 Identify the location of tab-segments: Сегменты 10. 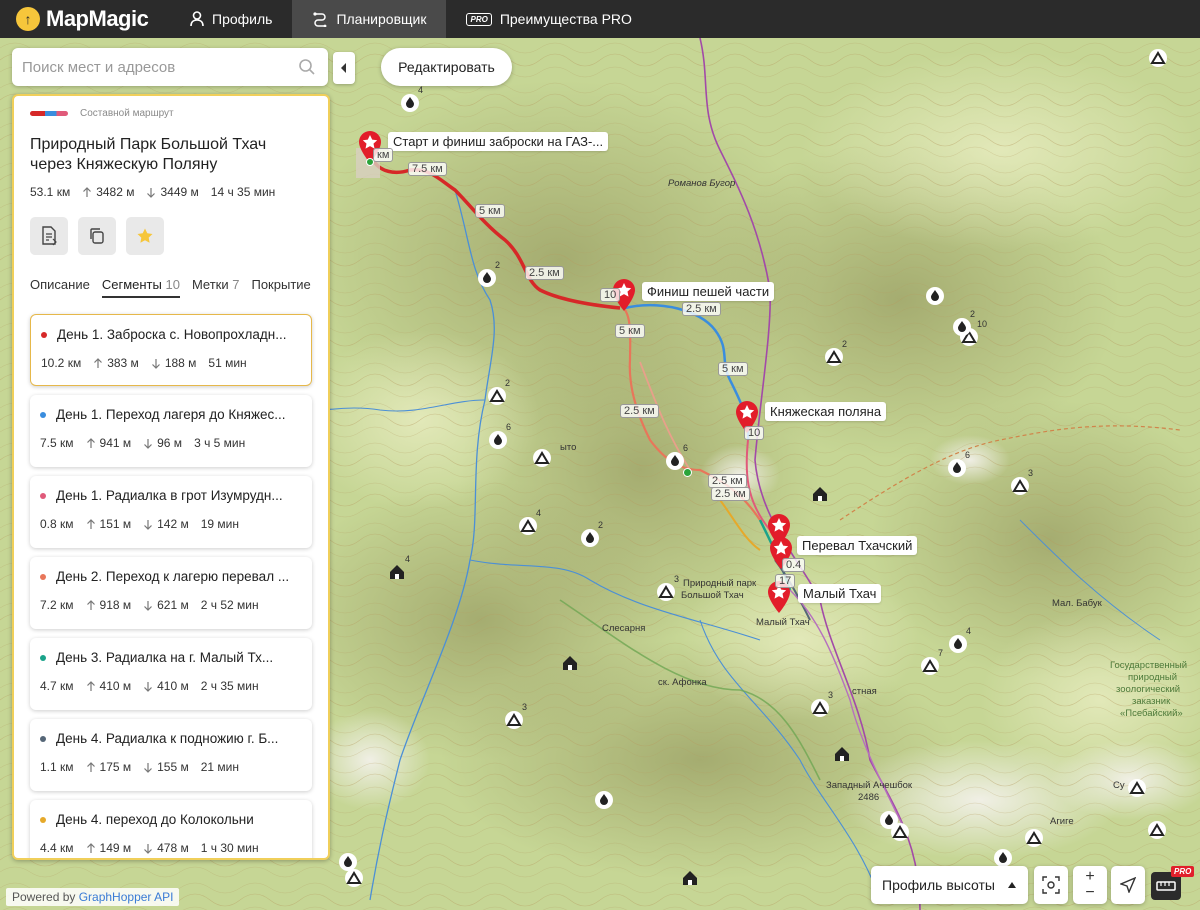
(140, 287).